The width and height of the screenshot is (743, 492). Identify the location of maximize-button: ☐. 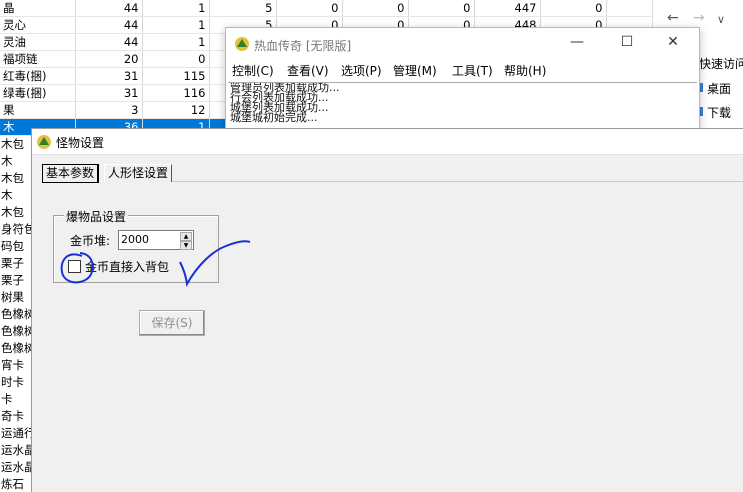
(627, 42).